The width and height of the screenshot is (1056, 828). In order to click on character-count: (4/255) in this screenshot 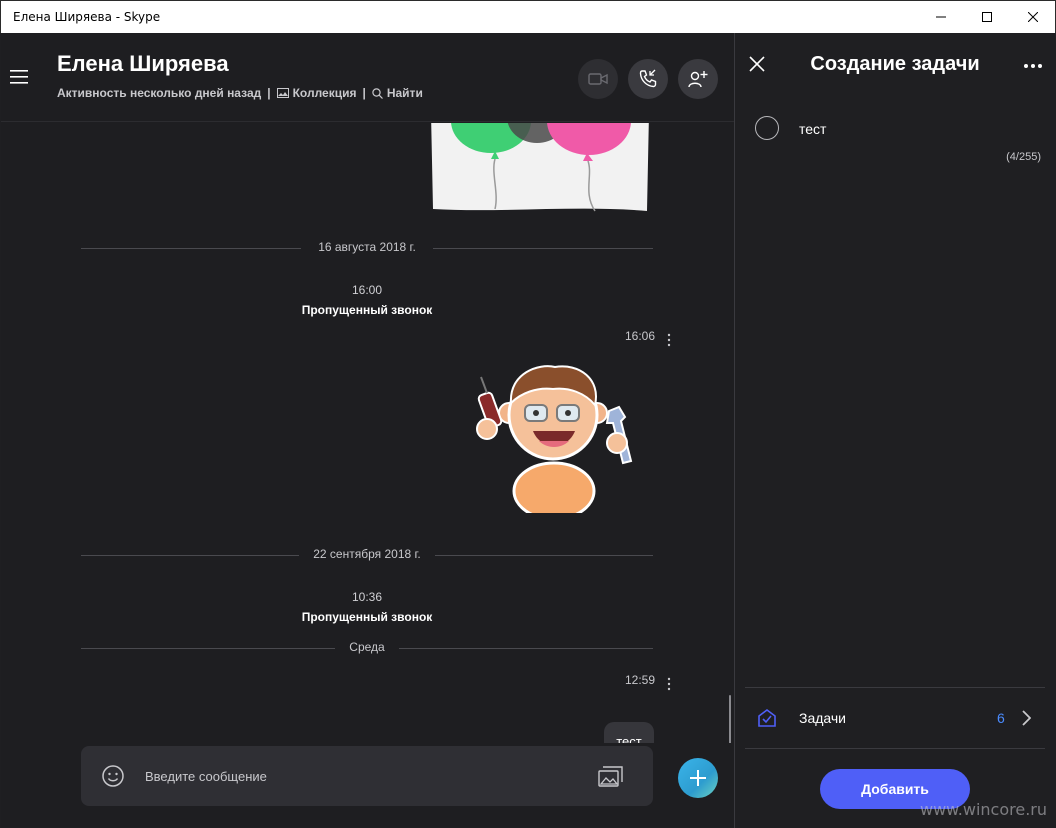, I will do `click(1023, 157)`.